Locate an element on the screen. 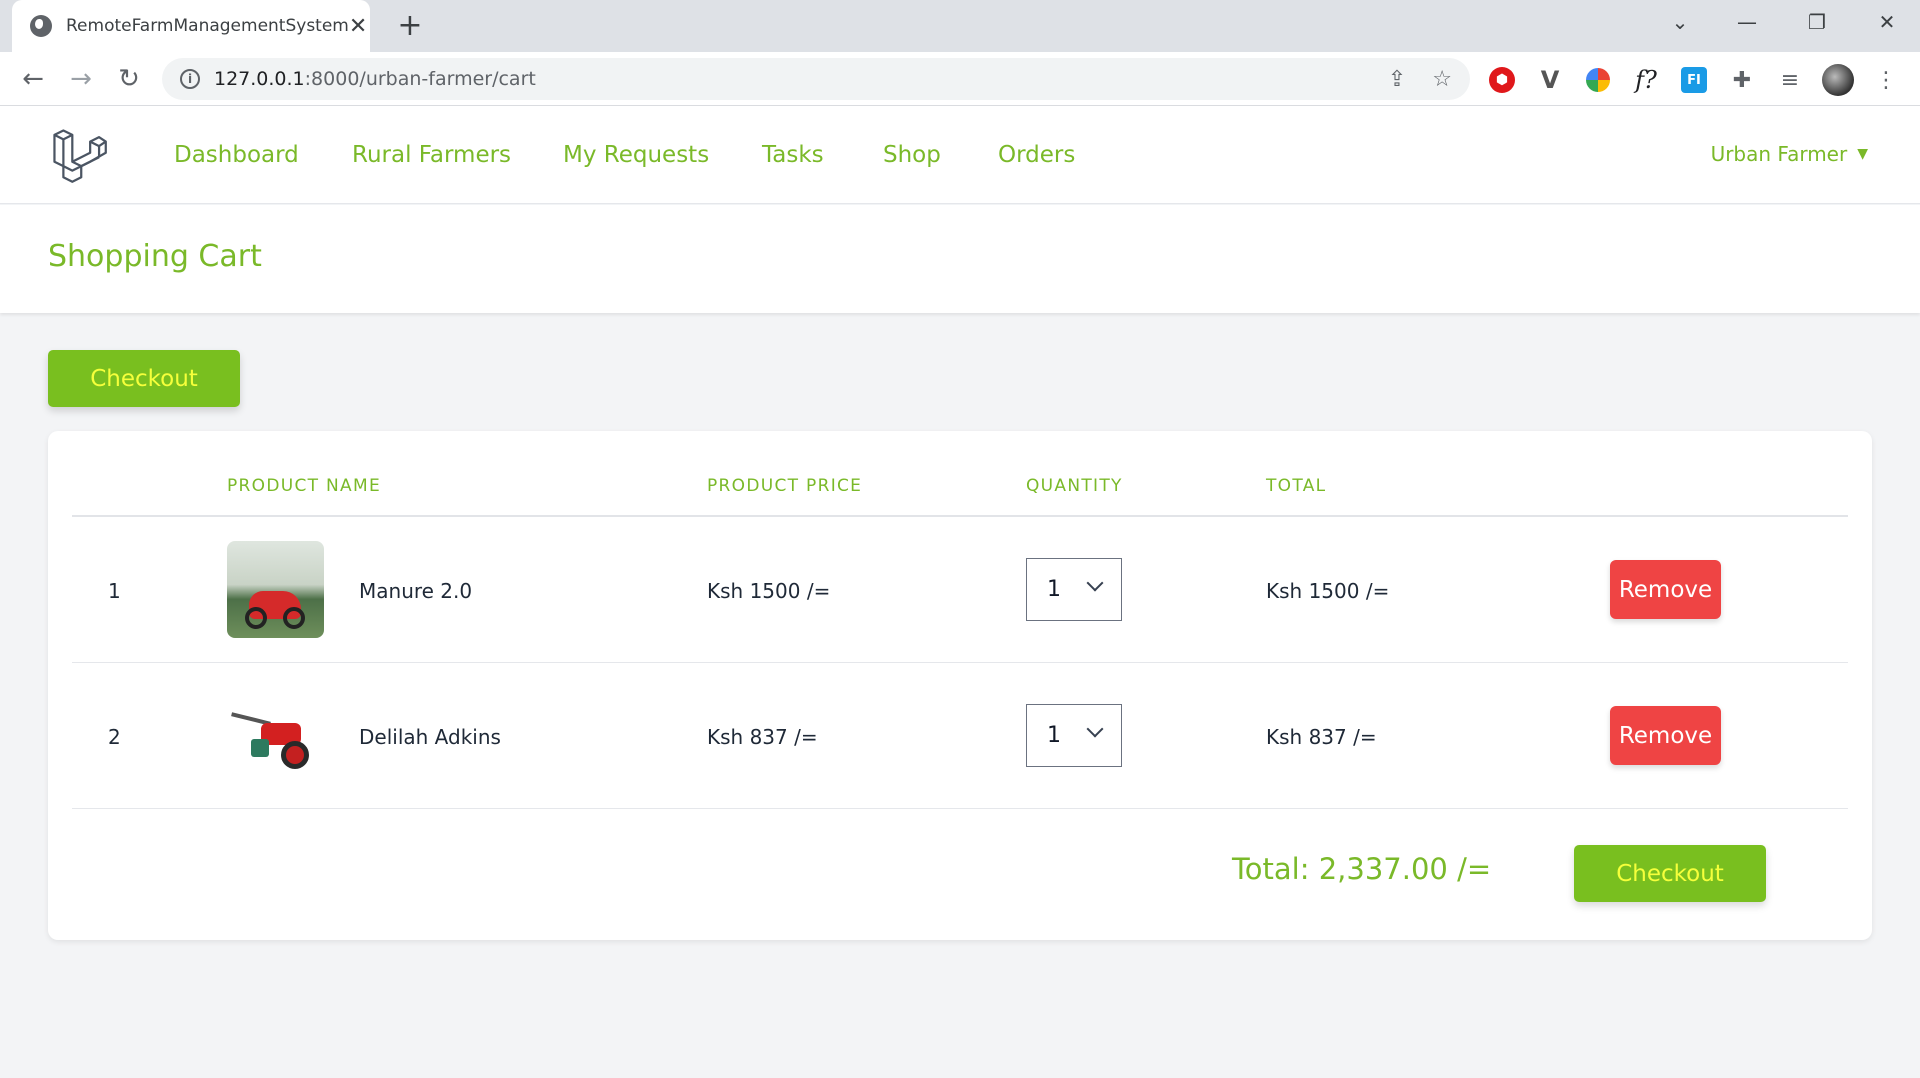 The width and height of the screenshot is (1920, 1078). chevron-down-icon: ▼ is located at coordinates (1862, 154).